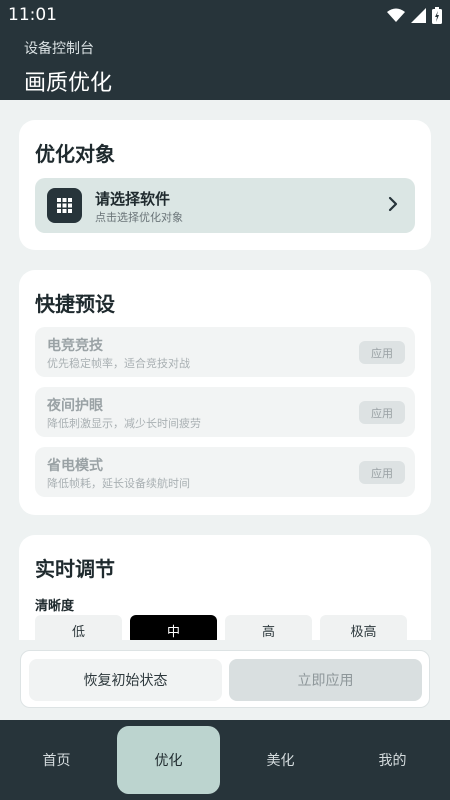  I want to click on select-app-subtitle: 点击选择优化对象, so click(139, 217).